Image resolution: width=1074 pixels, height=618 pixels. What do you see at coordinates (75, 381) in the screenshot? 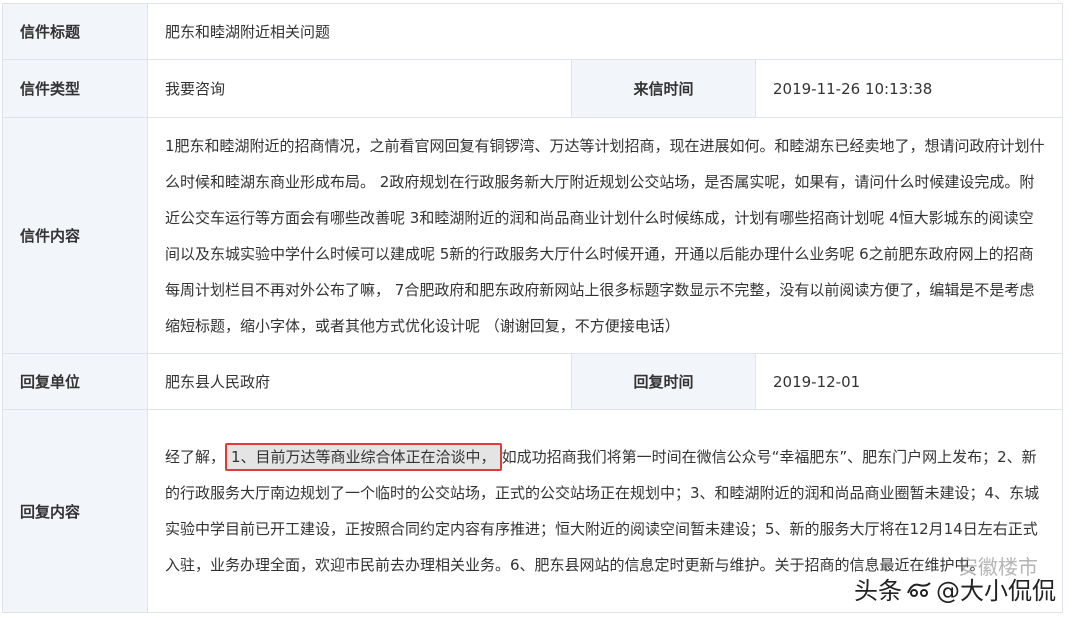
I see `reply-unit-label: 回复单位` at bounding box center [75, 381].